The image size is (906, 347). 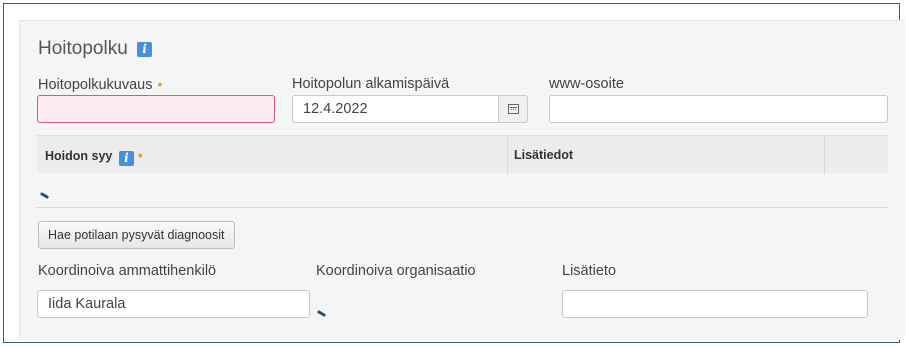 What do you see at coordinates (127, 271) in the screenshot?
I see `coordinating-professional-label: Koordinoiva ammattihenkilö` at bounding box center [127, 271].